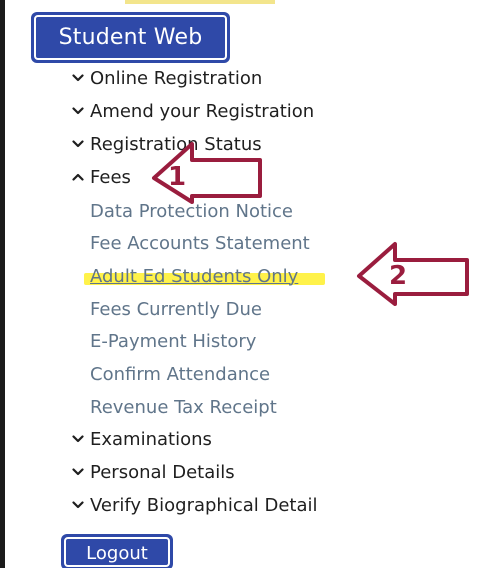 This screenshot has height=568, width=479. I want to click on submenu-item-label: Fee Accounts Statement, so click(200, 243).